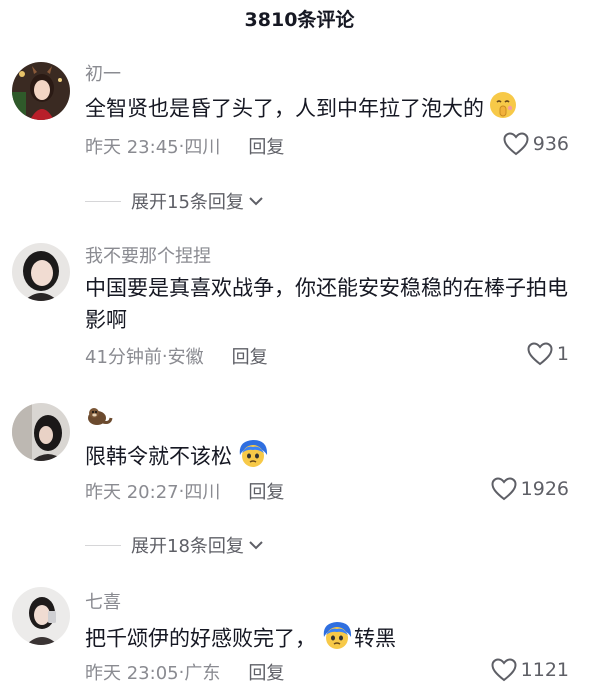  Describe the element at coordinates (148, 255) in the screenshot. I see `comment-username: 我不要那个捏捏` at that location.